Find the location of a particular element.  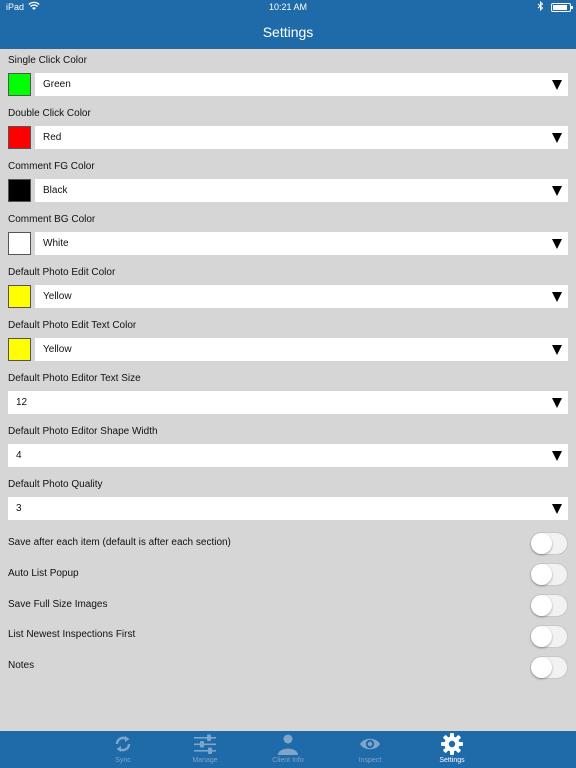

list-newest-first-label: List Newest Inspections First is located at coordinates (72, 634).